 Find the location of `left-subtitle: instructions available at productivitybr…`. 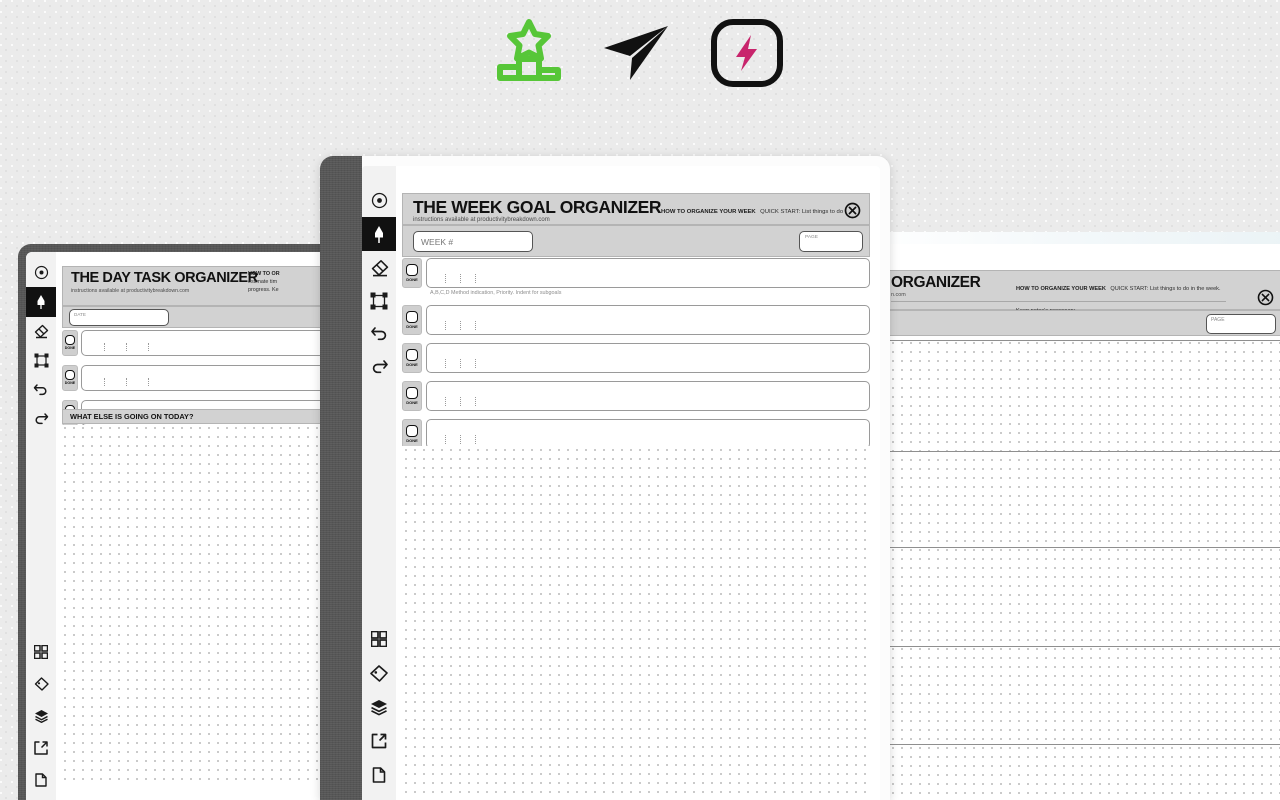

left-subtitle: instructions available at productivitybr… is located at coordinates (130, 291).